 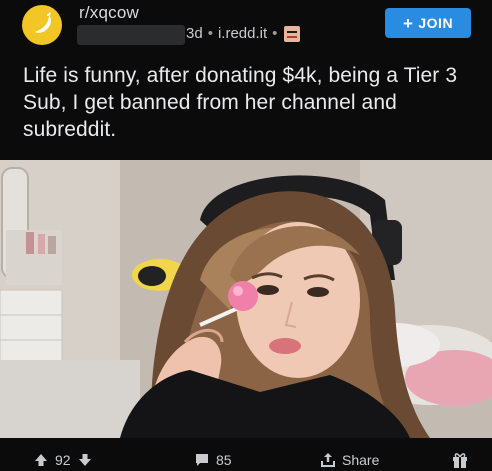 What do you see at coordinates (292, 33) in the screenshot?
I see `face-emoji-icon` at bounding box center [292, 33].